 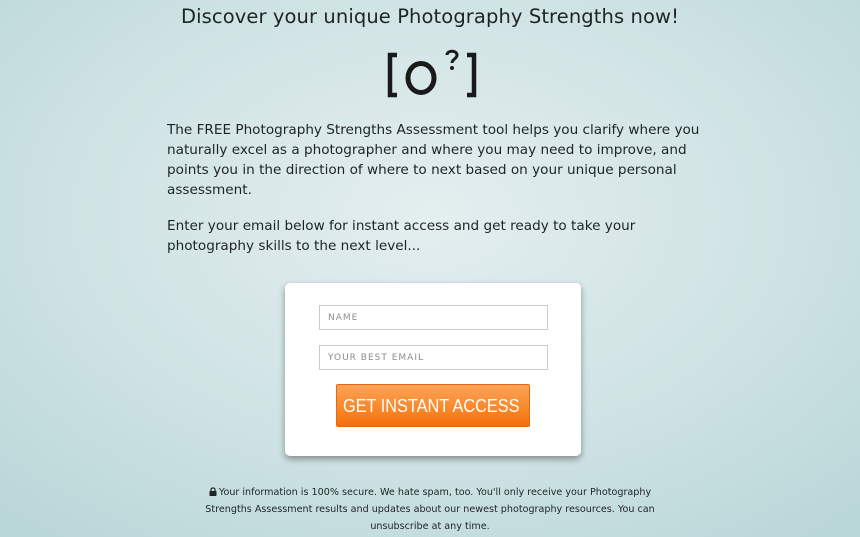 I want to click on get-instant-access-label: GET INSTANT ACCESS, so click(x=431, y=405).